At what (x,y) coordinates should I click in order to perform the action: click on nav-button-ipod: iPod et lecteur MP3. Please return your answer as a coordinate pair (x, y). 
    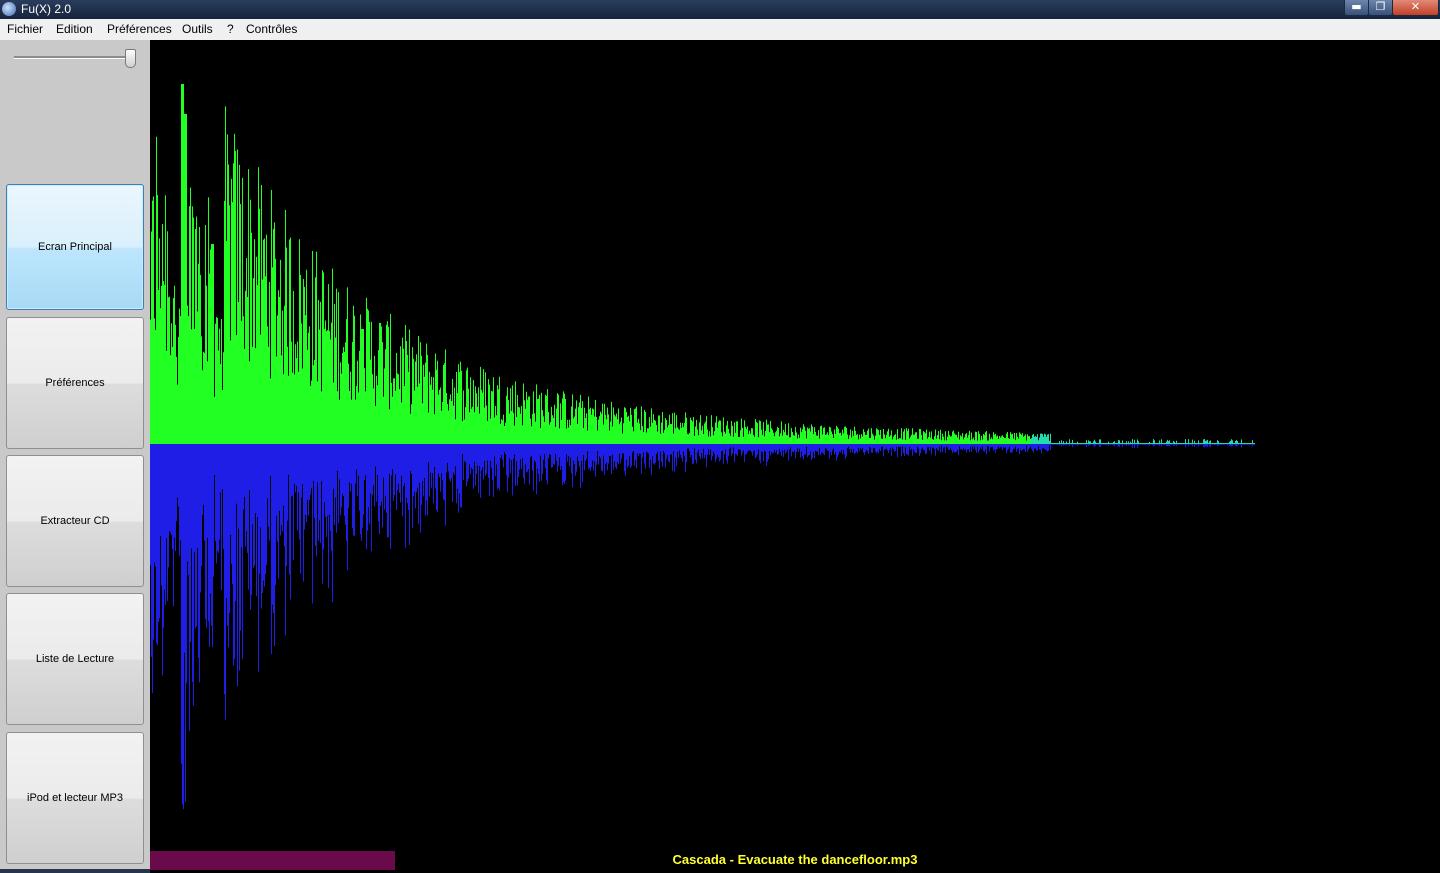
    Looking at the image, I should click on (75, 798).